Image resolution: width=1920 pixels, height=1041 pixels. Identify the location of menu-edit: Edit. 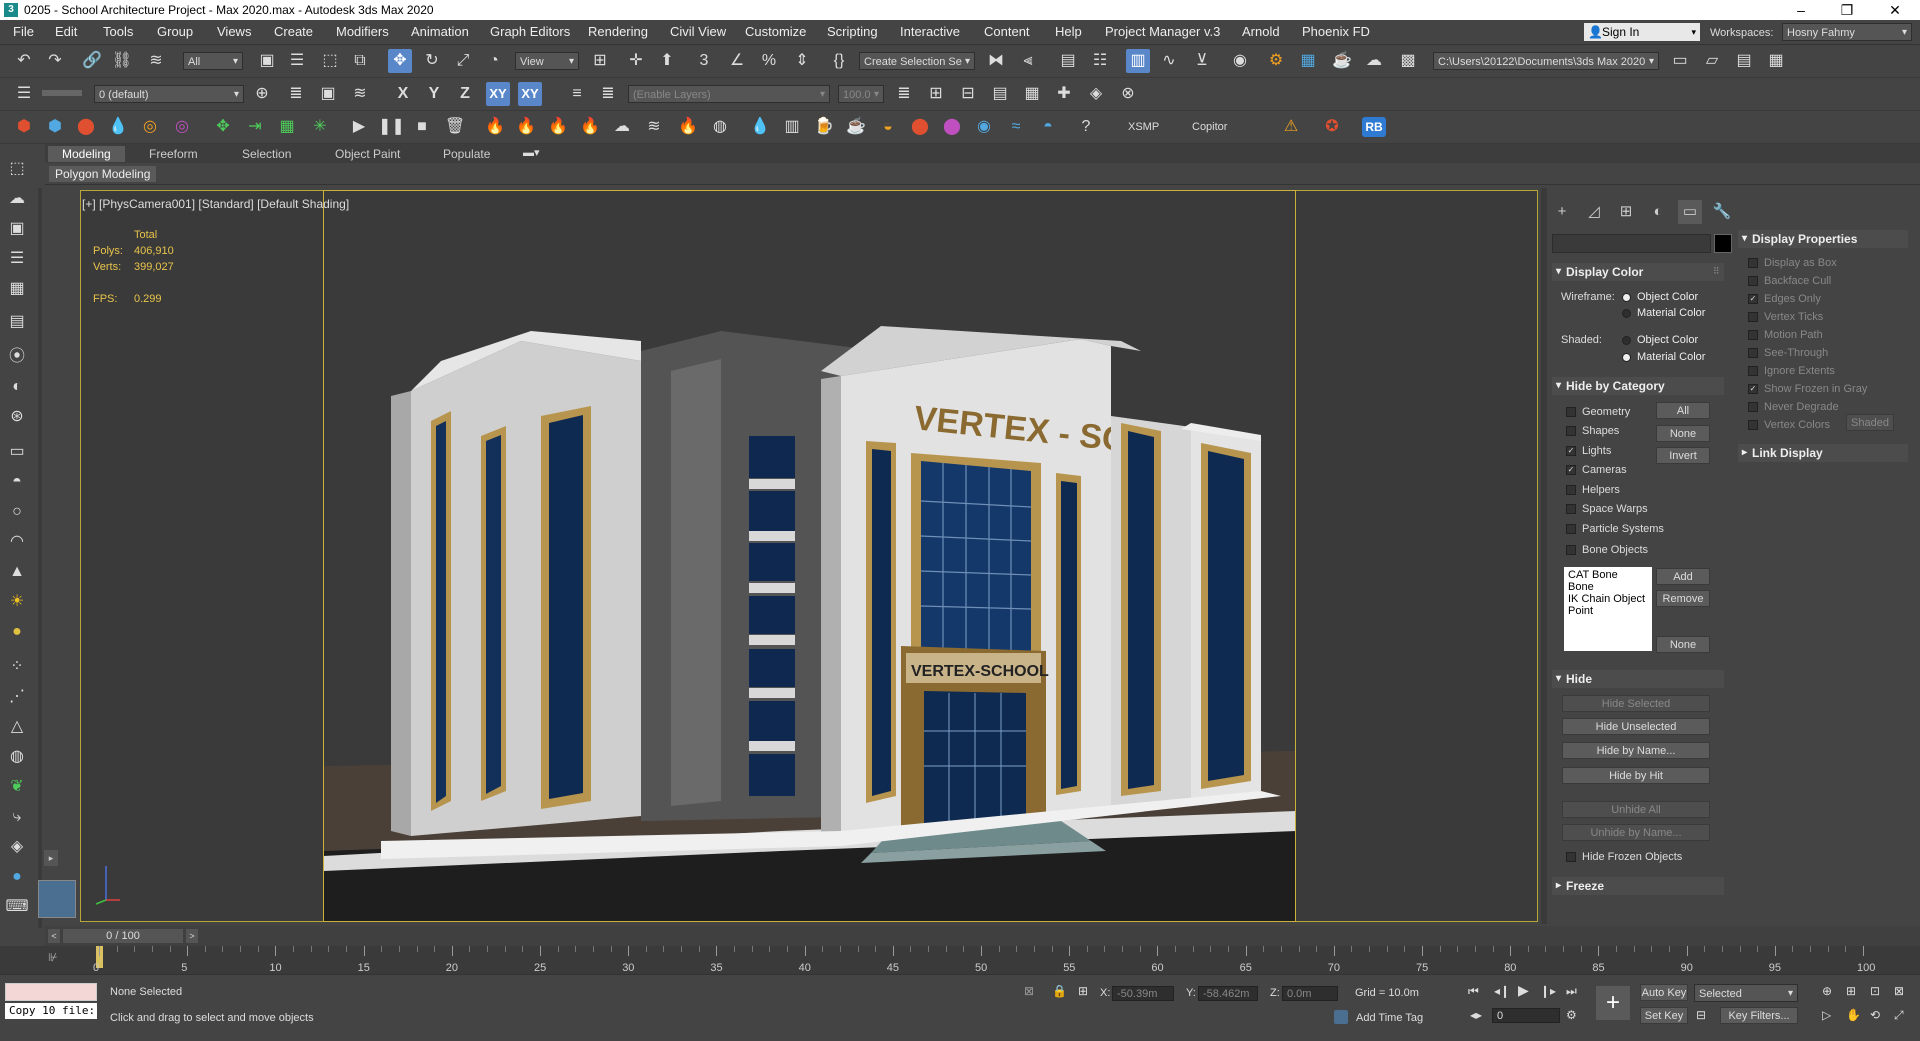
(66, 31).